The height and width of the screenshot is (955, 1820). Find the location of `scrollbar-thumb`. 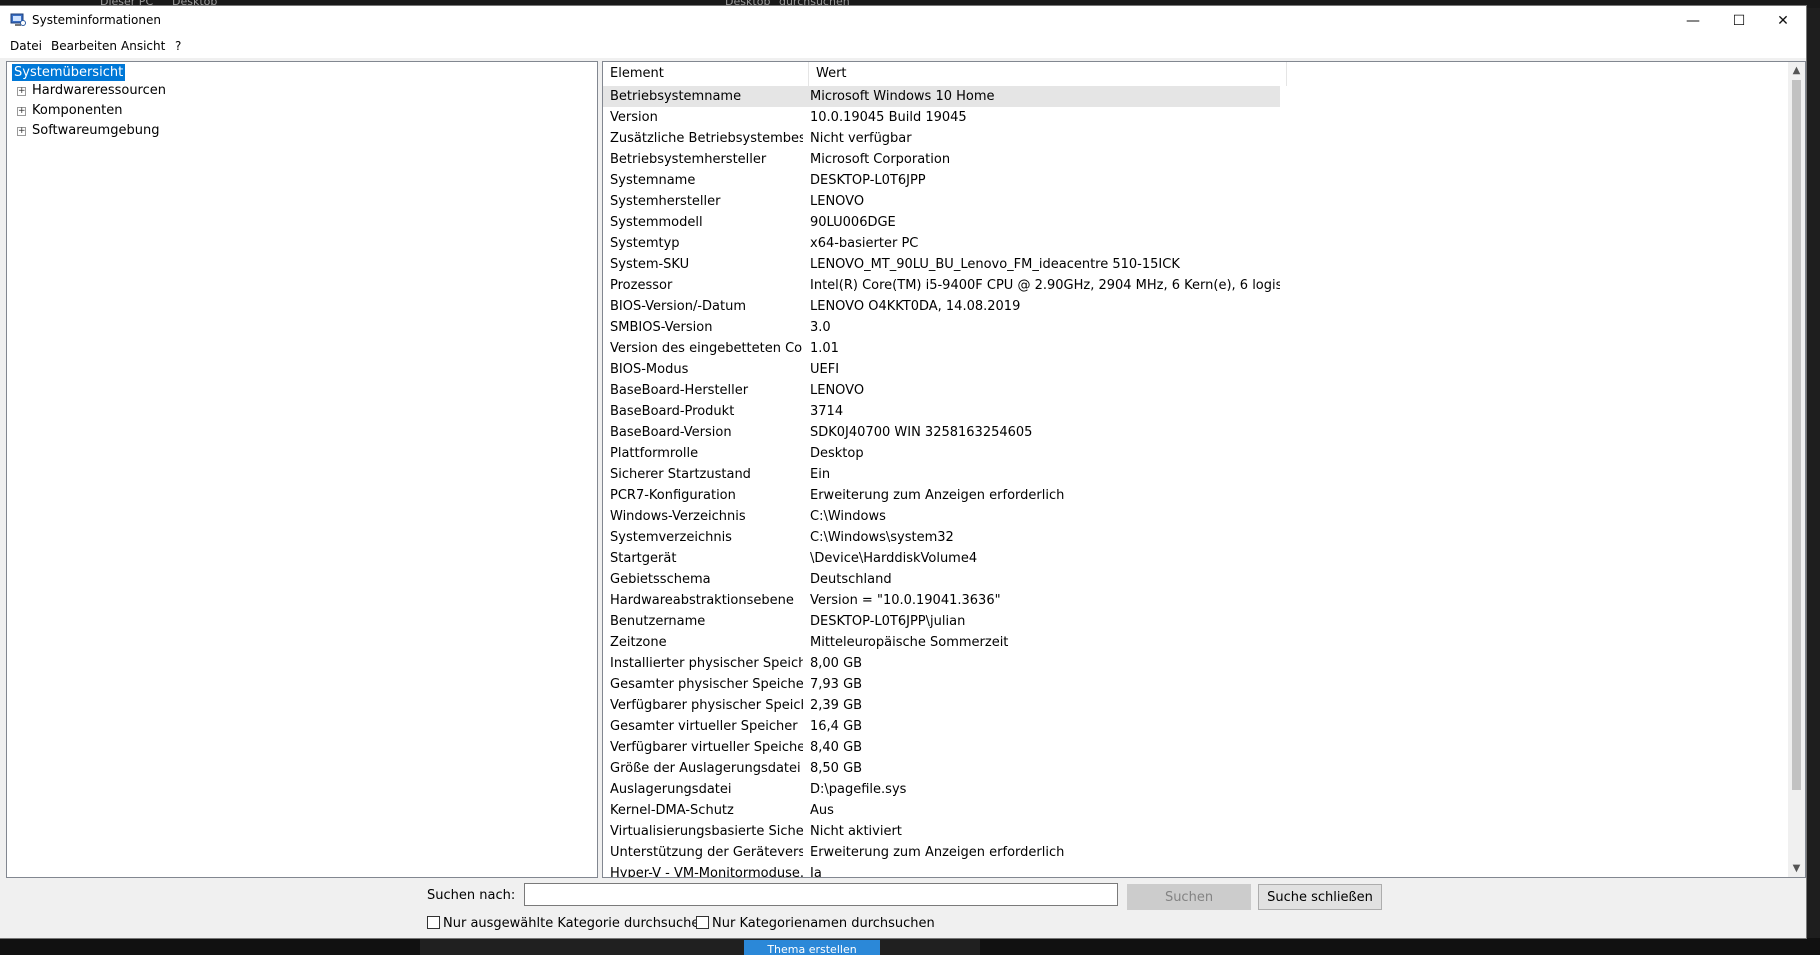

scrollbar-thumb is located at coordinates (1796, 435).